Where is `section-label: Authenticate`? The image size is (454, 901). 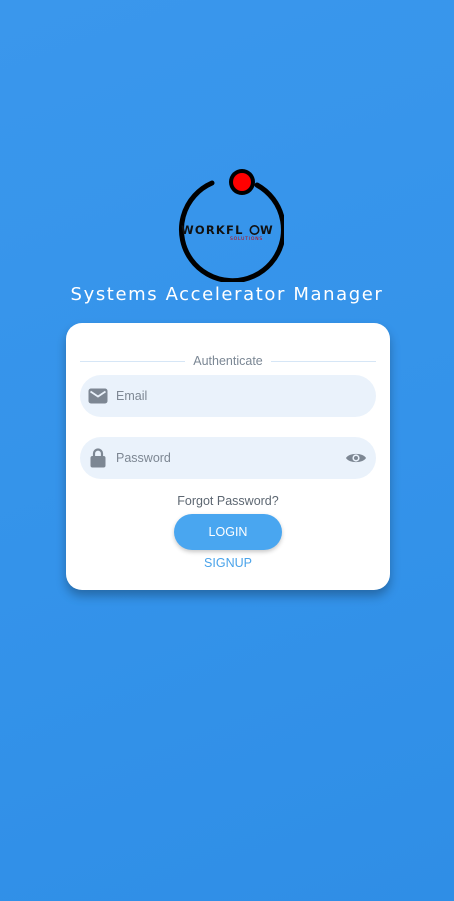 section-label: Authenticate is located at coordinates (228, 361).